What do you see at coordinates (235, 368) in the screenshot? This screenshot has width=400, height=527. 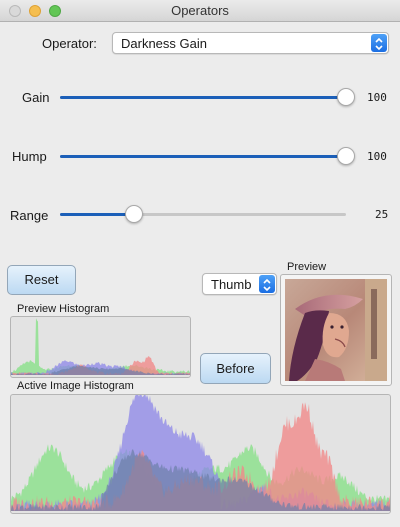 I see `before-button: Before` at bounding box center [235, 368].